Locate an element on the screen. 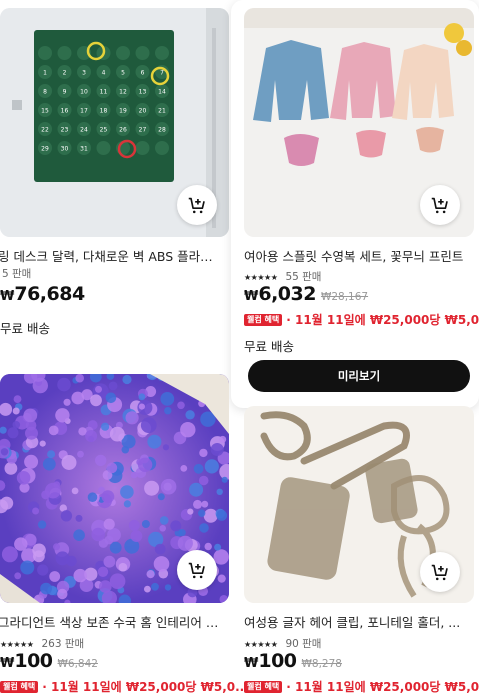 The image size is (479, 697). calendar-day-label: 21 is located at coordinates (162, 111).